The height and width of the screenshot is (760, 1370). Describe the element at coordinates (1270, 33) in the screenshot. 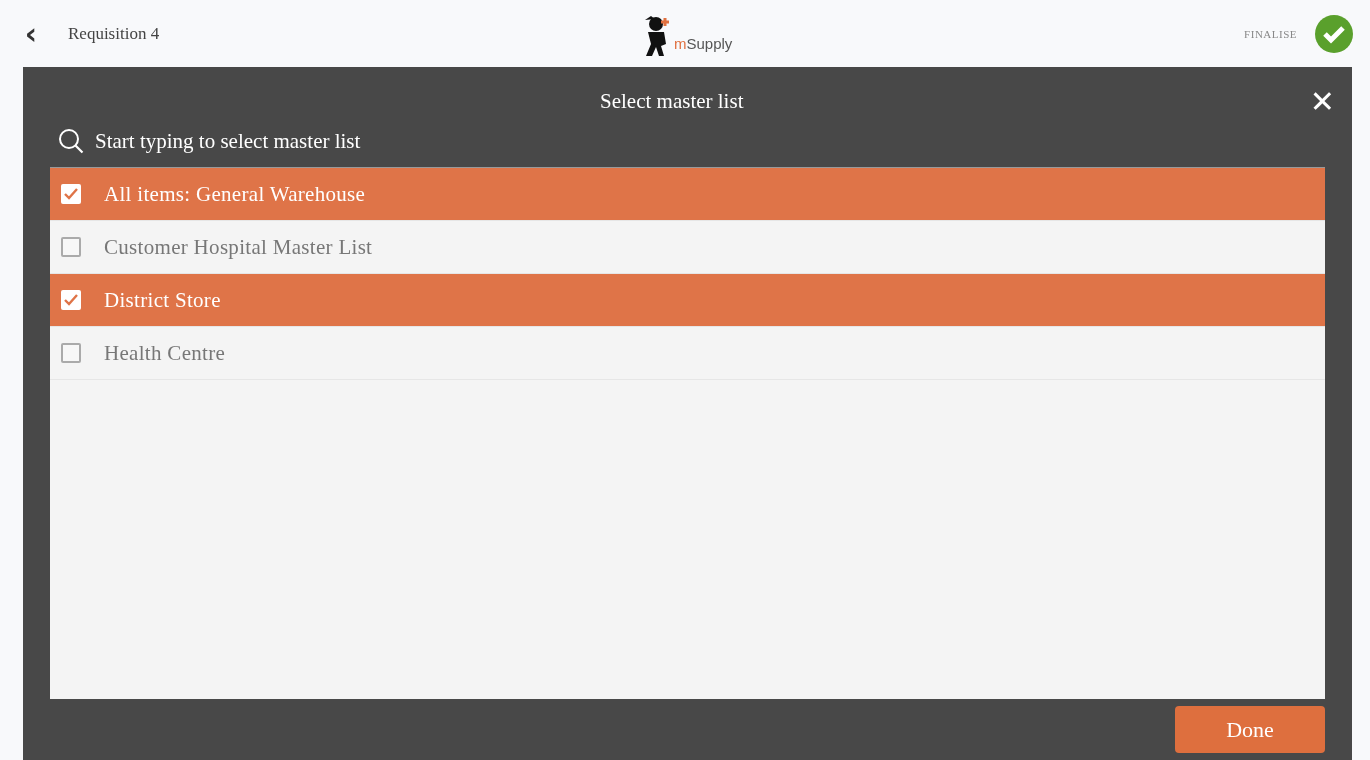

I see `finalise-button: FINALISE` at that location.